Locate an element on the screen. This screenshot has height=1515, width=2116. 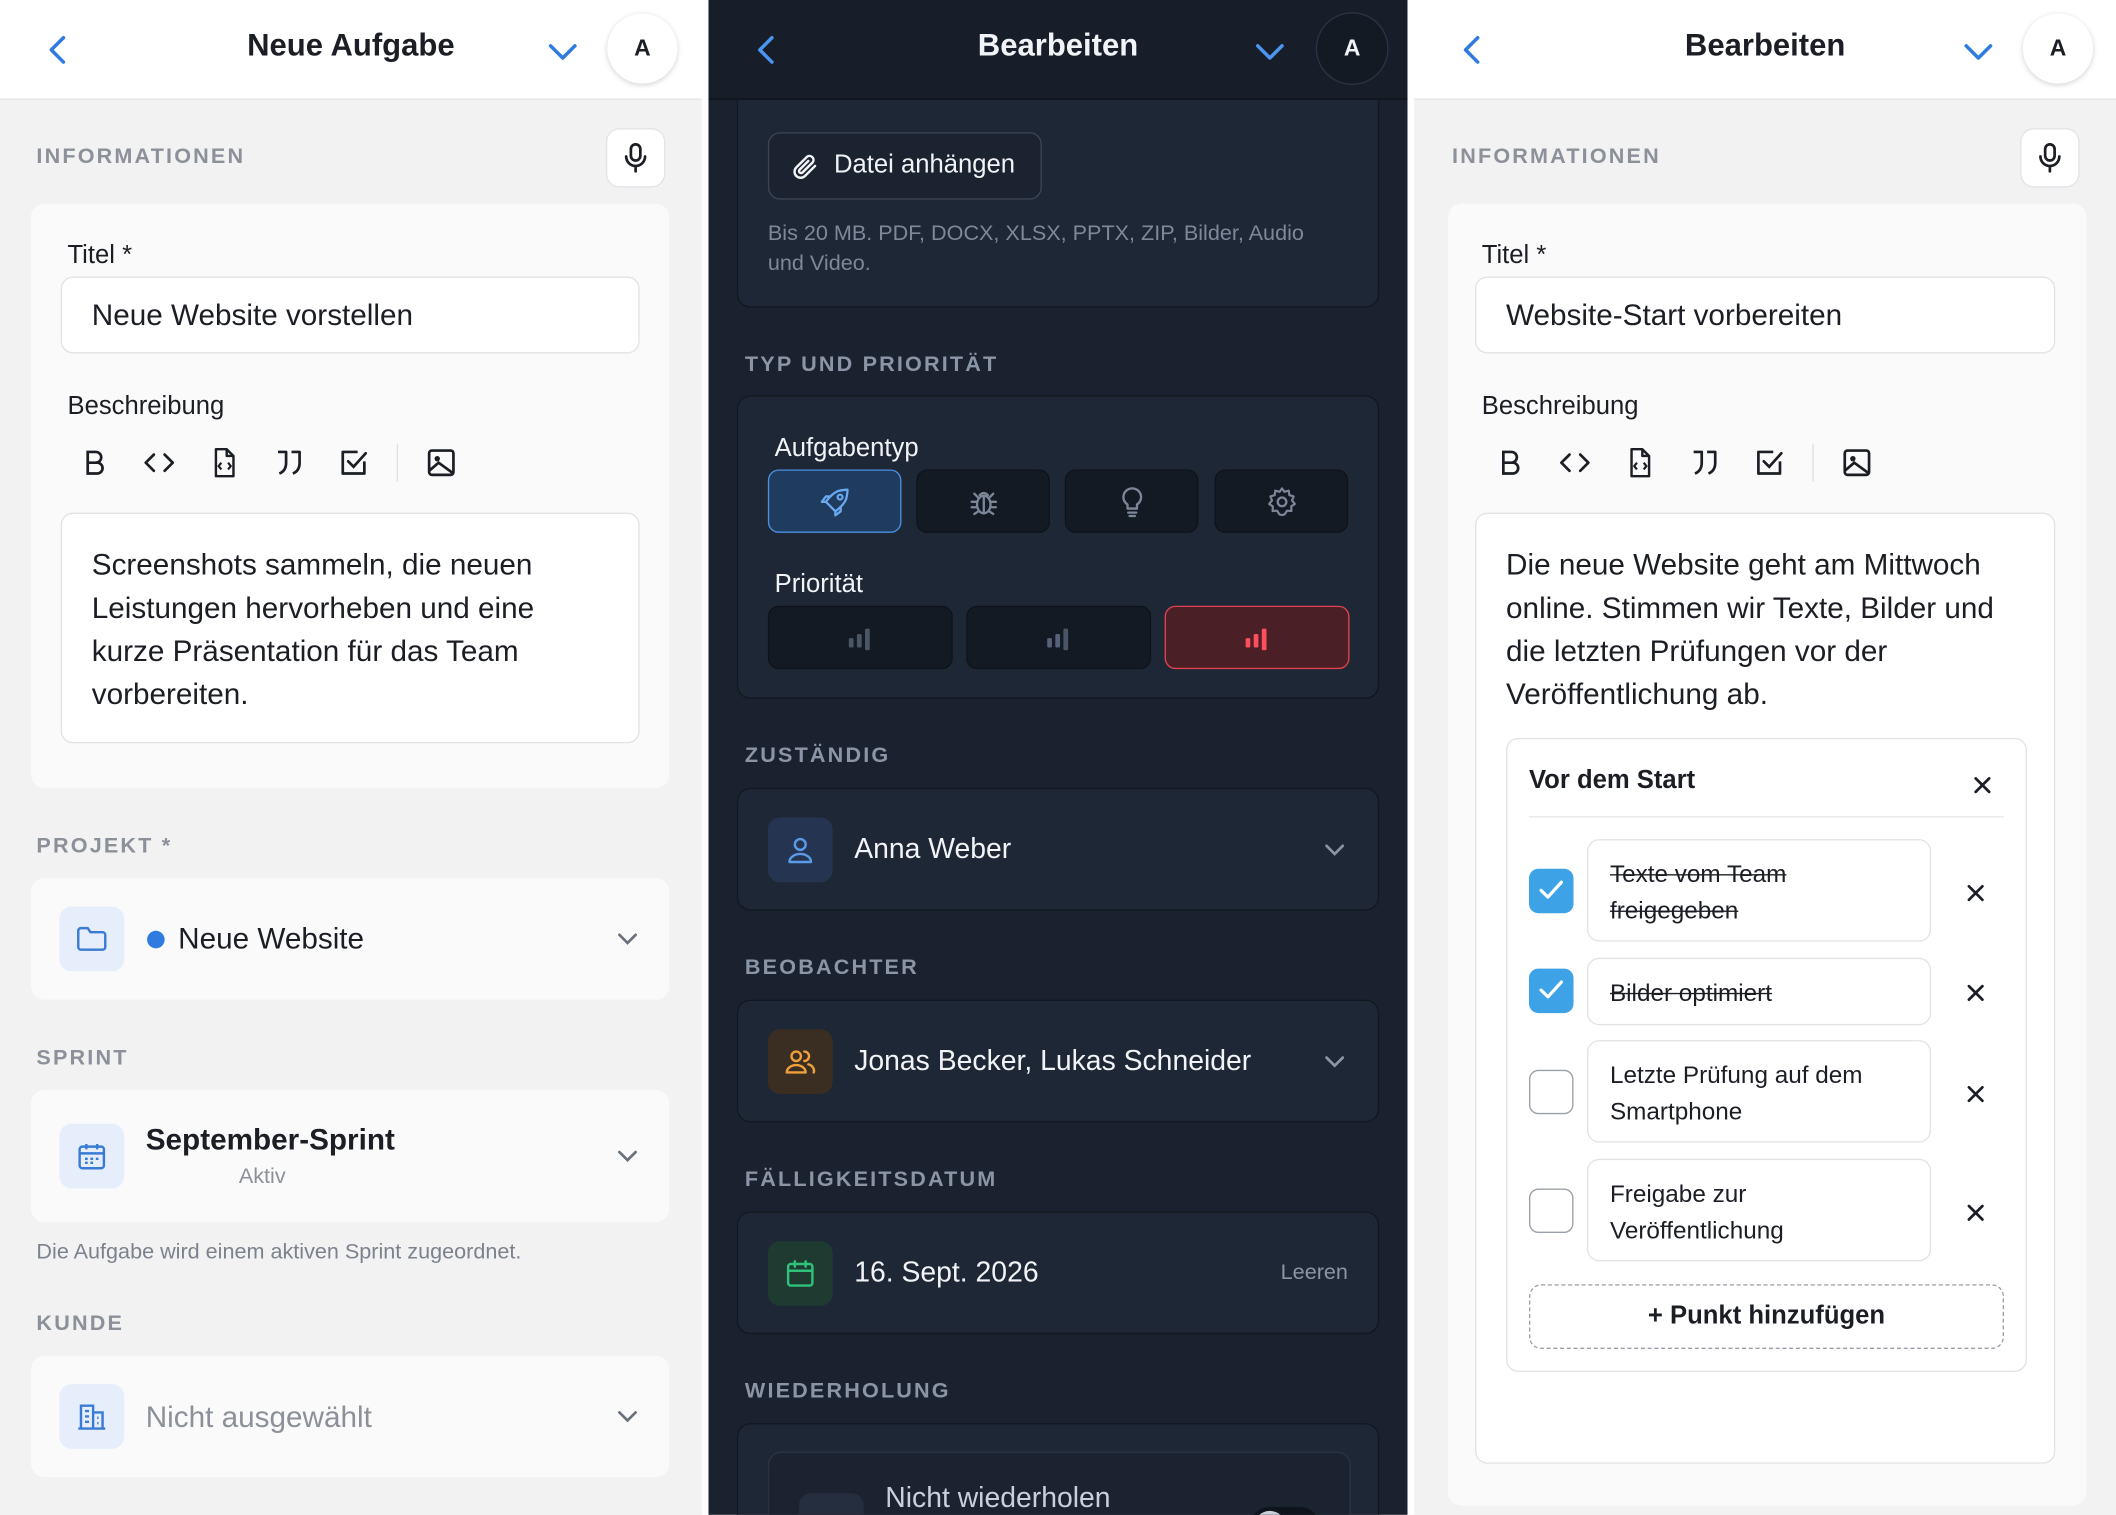
watchers-select: Jonas Becker, Lukas Schneider is located at coordinates (1058, 1061).